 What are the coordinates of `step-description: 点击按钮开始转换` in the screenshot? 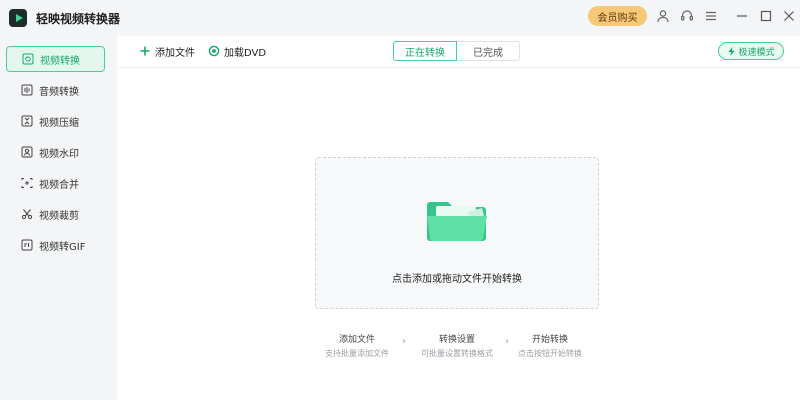 It's located at (550, 353).